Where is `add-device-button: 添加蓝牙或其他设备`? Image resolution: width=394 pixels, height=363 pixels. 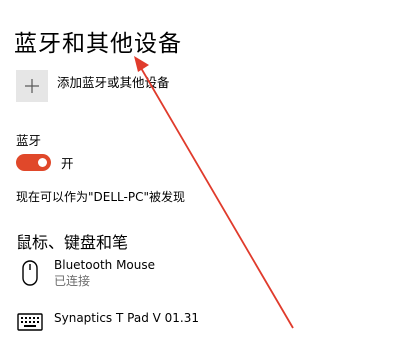 add-device-button: 添加蓝牙或其他设备 is located at coordinates (93, 87).